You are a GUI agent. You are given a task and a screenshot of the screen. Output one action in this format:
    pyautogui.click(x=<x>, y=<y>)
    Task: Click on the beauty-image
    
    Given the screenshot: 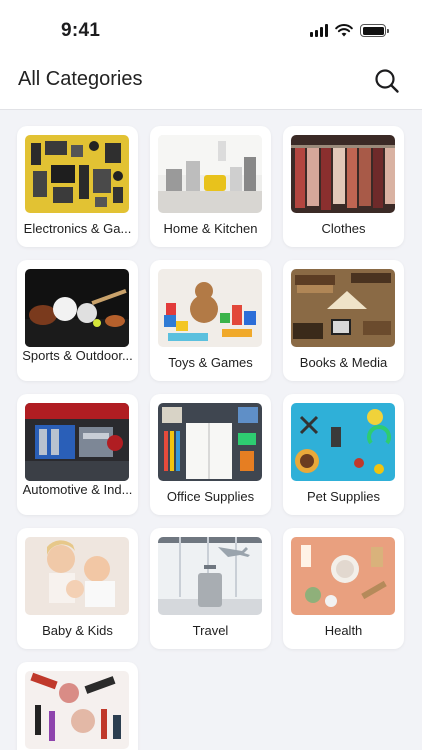 What is the action you would take?
    pyautogui.click(x=77, y=710)
    